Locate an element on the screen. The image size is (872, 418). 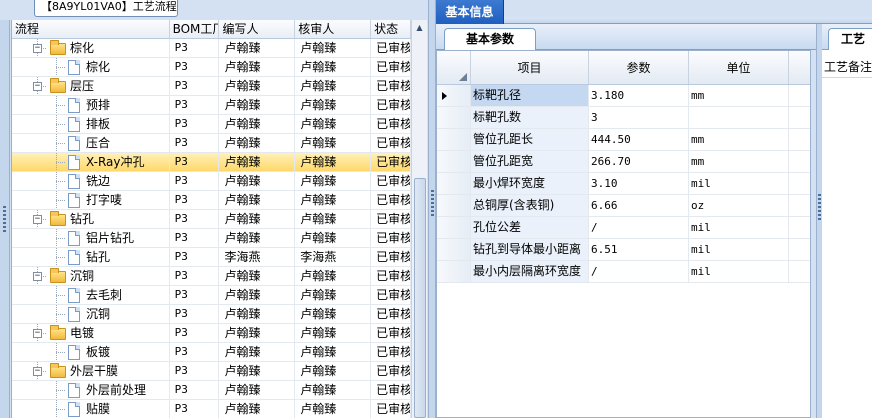
tree-node-label: 板镀 is located at coordinates (98, 352).